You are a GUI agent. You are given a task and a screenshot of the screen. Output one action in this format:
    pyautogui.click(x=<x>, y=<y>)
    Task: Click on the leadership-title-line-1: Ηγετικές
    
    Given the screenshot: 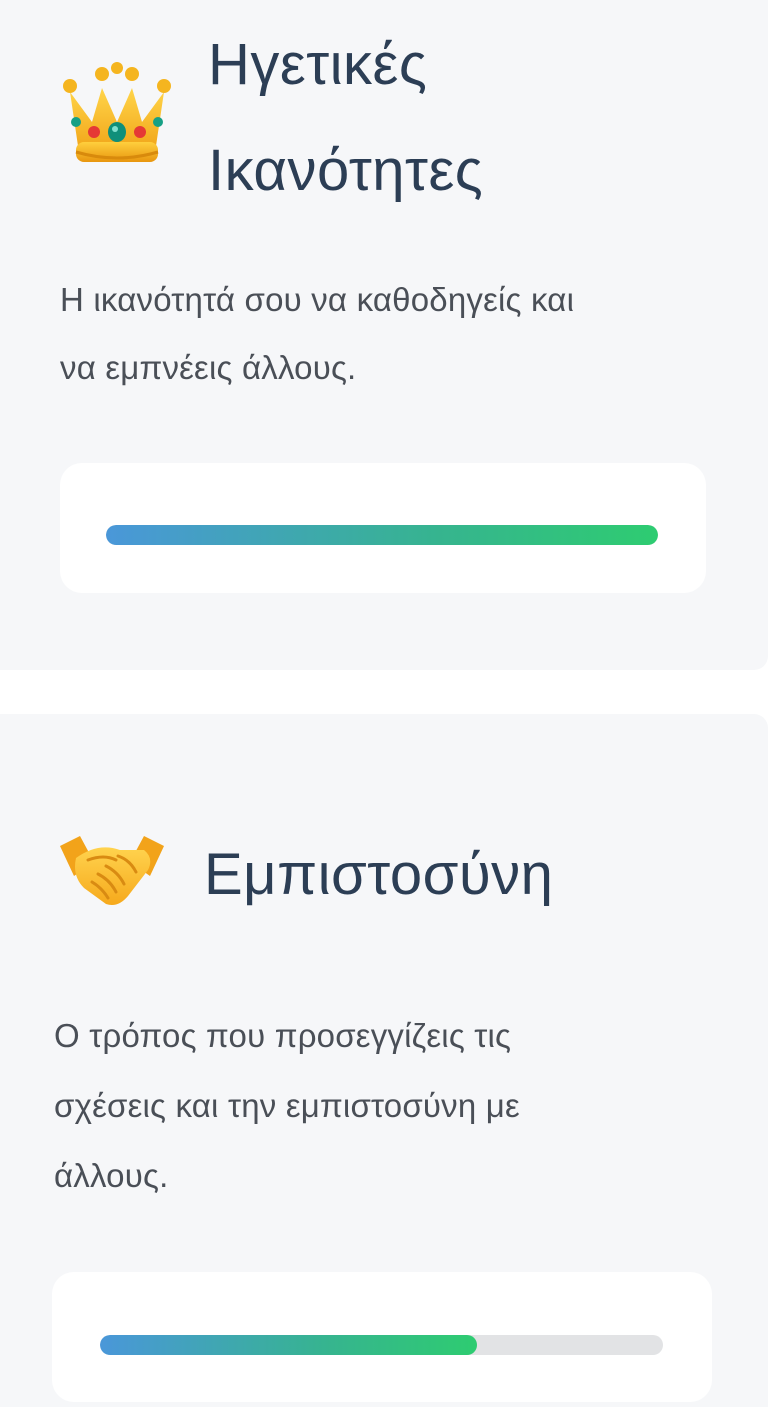 What is the action you would take?
    pyautogui.click(x=318, y=64)
    